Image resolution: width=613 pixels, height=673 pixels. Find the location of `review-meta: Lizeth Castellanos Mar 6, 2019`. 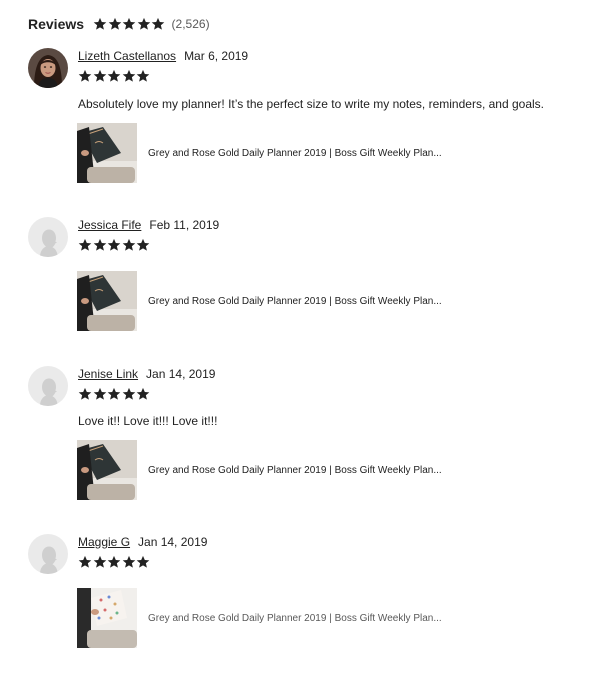

review-meta: Lizeth Castellanos Mar 6, 2019 is located at coordinates (163, 56).